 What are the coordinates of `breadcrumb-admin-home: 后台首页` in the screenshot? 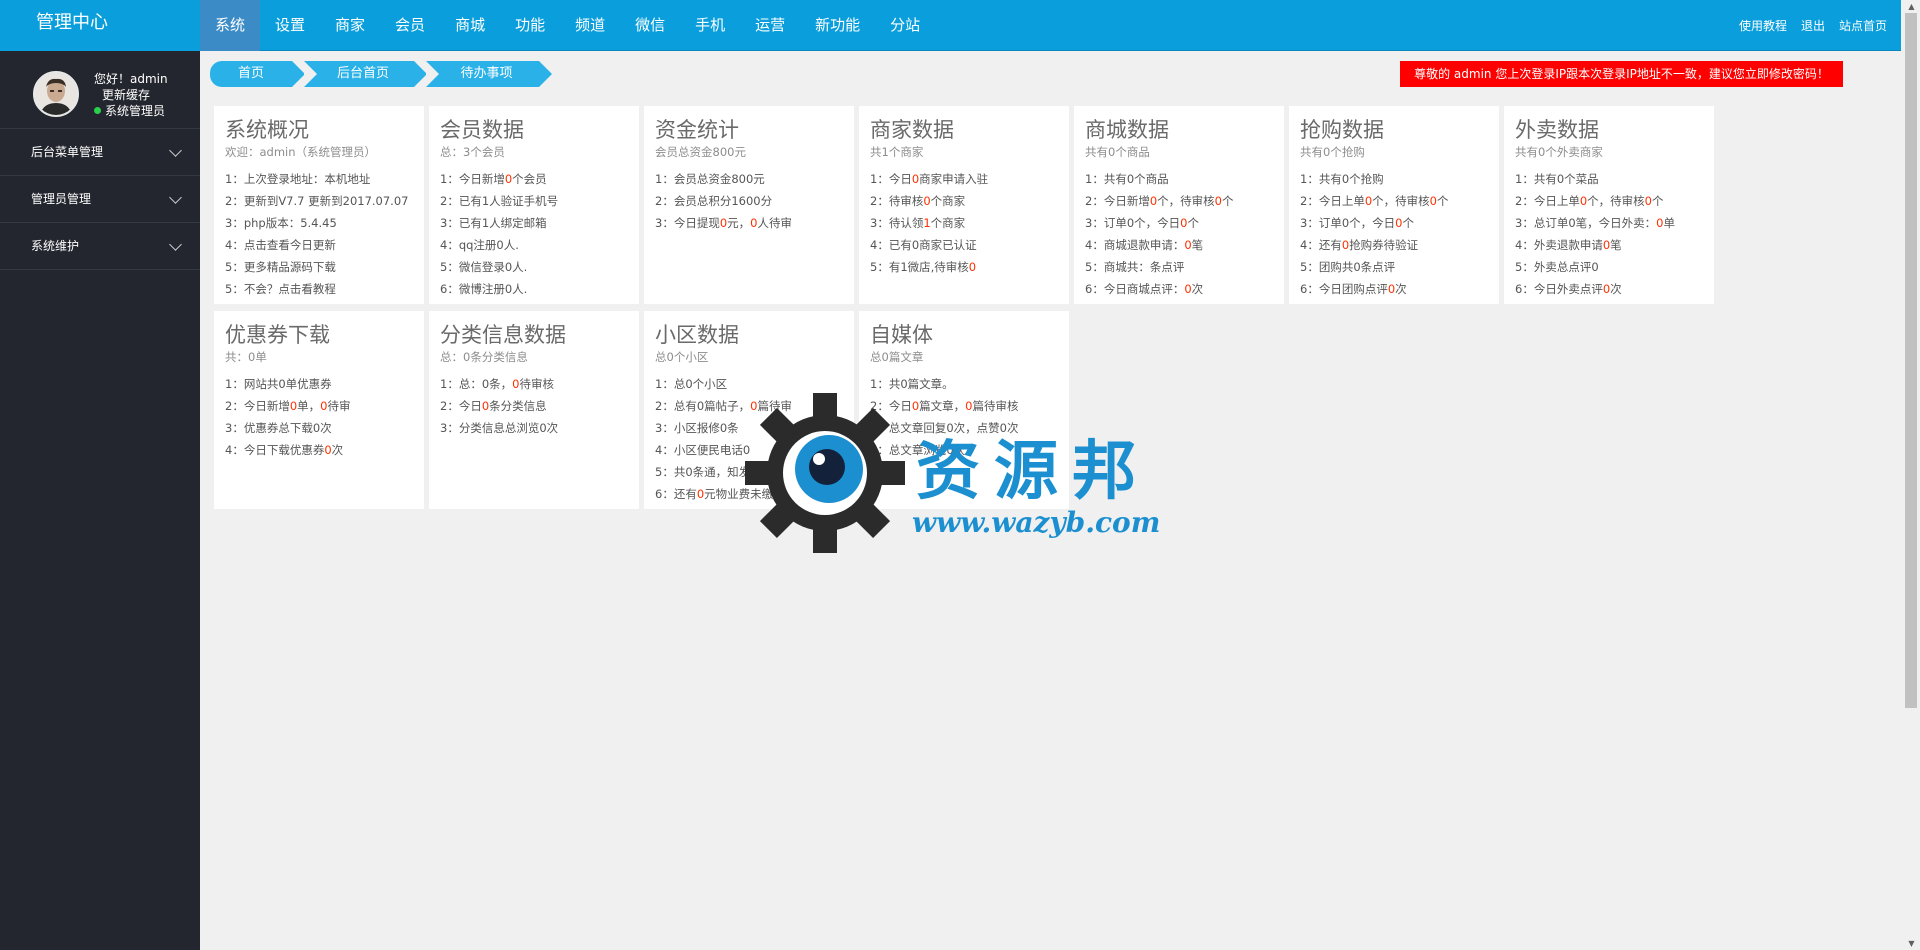 It's located at (365, 74).